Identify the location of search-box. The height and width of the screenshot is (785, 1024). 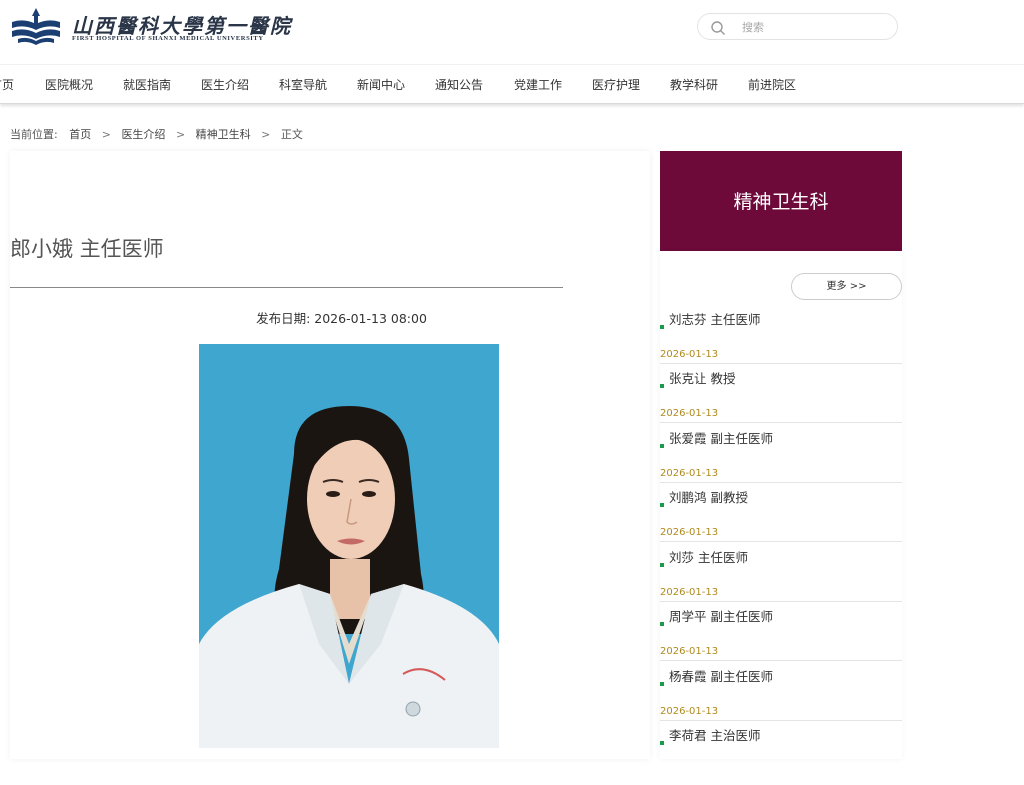
(797, 26).